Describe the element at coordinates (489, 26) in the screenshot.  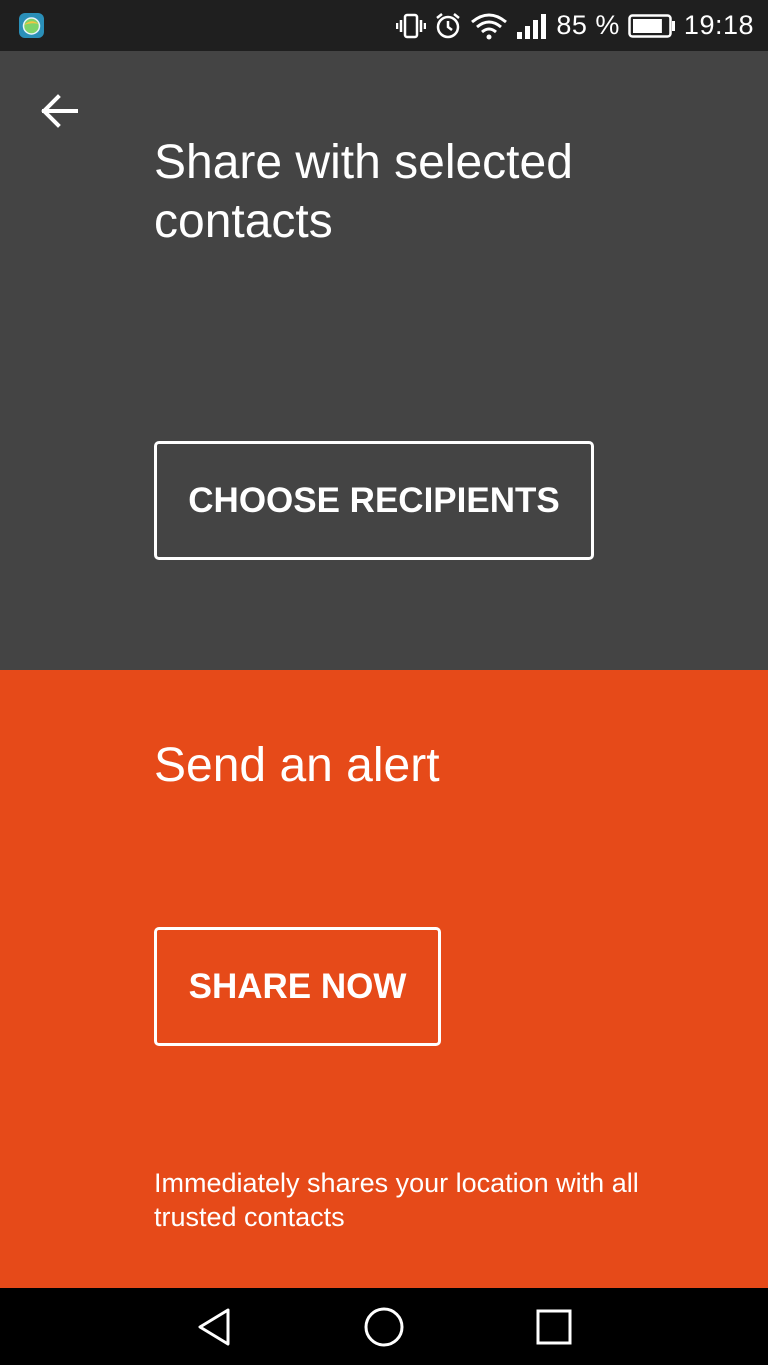
I see `wifi-icon` at that location.